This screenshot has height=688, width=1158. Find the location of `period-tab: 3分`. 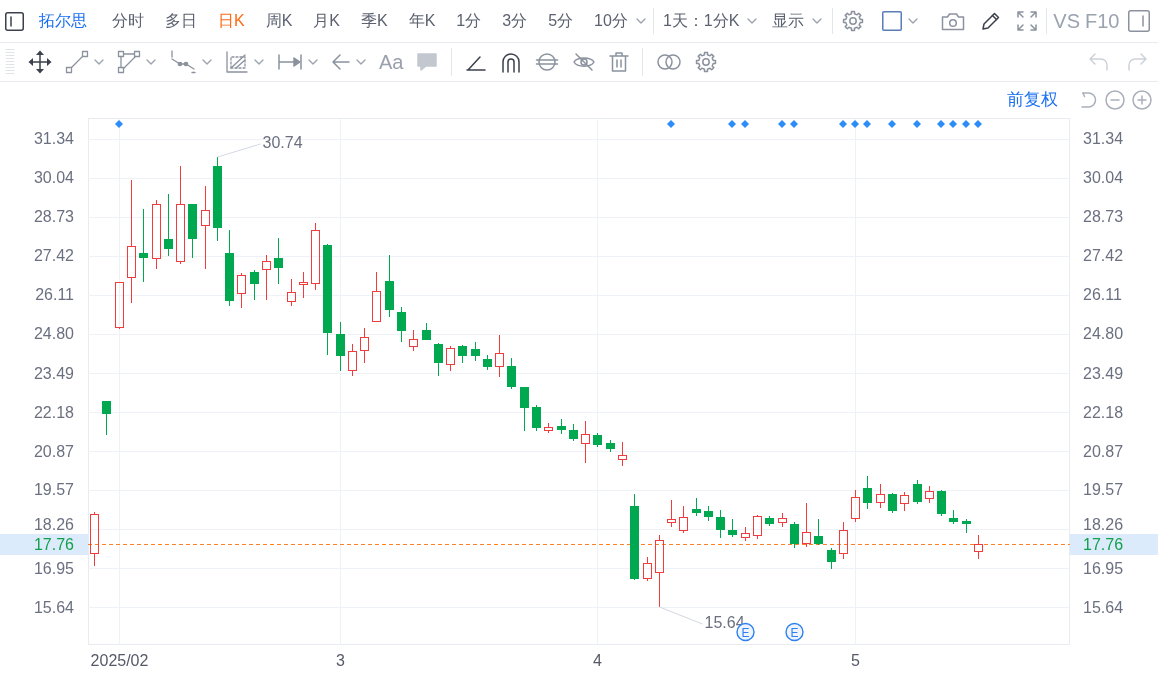

period-tab: 3分 is located at coordinates (515, 21).